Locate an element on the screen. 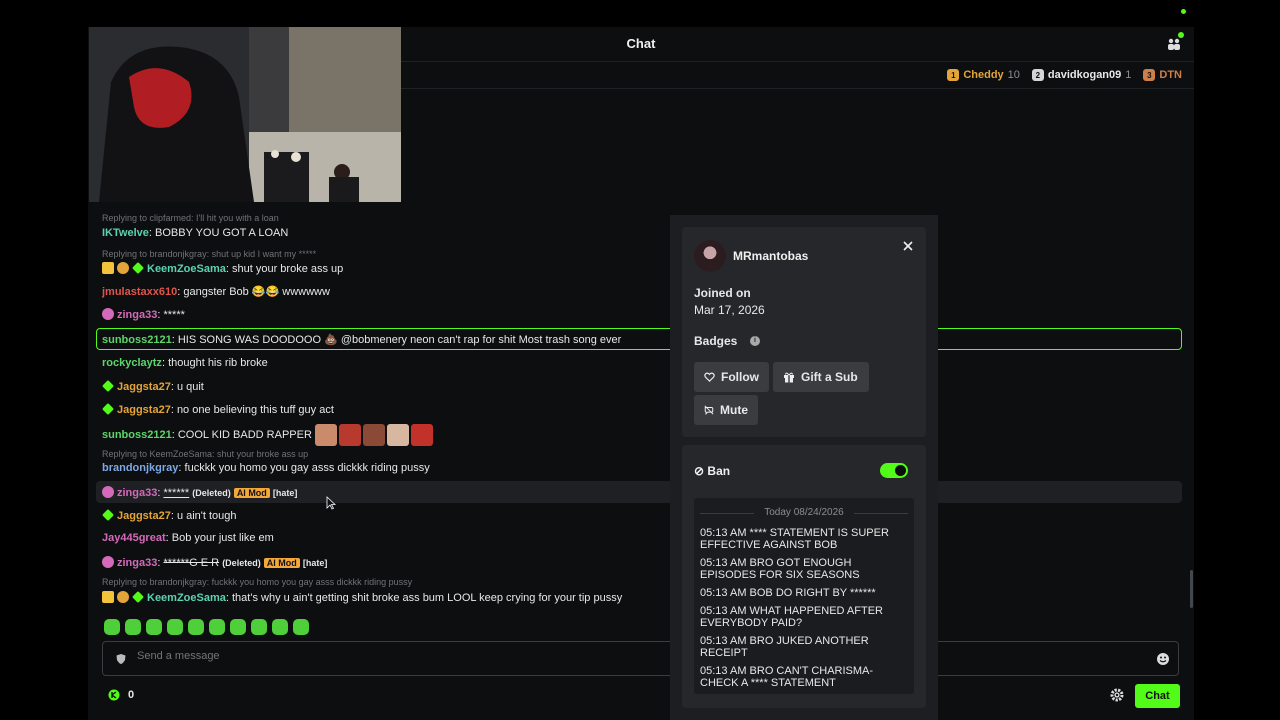  message-text: thought his rib broke is located at coordinates (218, 363).